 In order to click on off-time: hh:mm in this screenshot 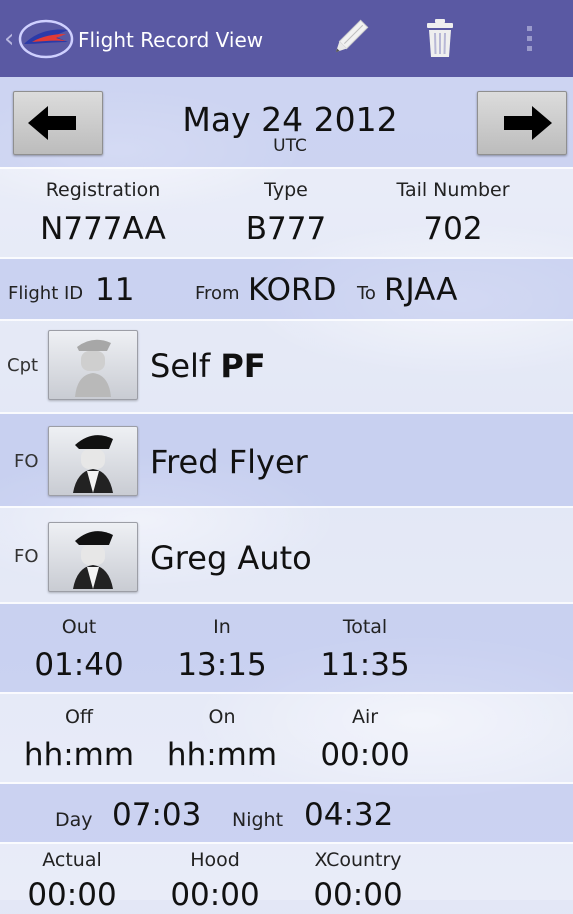, I will do `click(79, 755)`.